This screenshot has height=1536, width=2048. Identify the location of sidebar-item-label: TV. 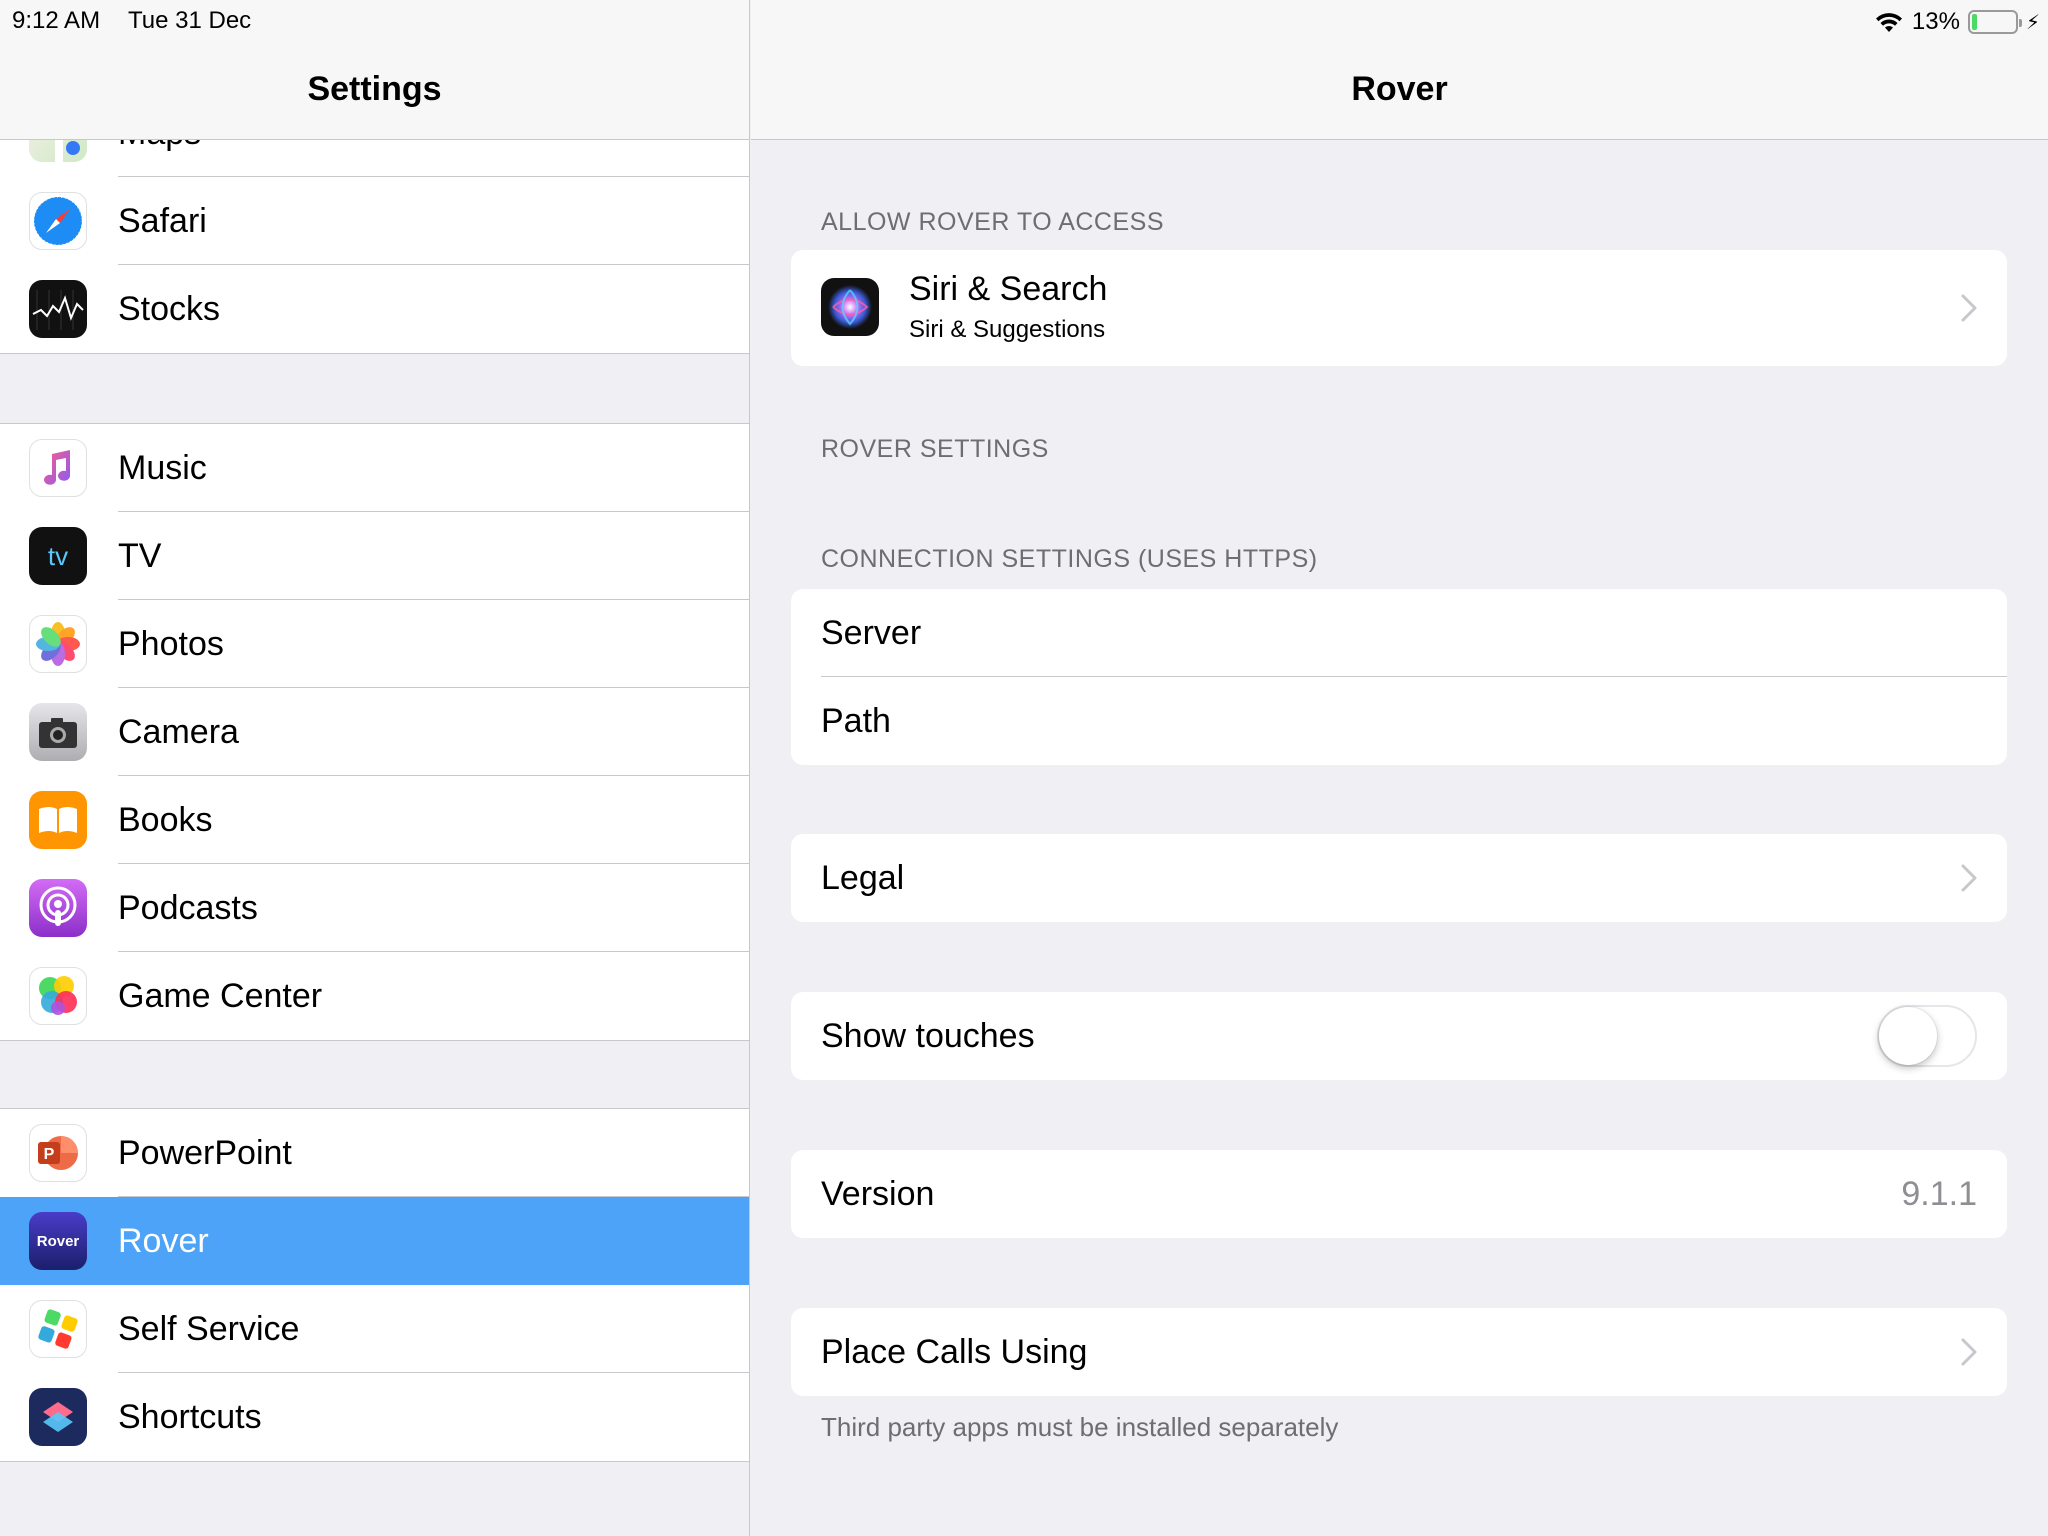
(140, 556).